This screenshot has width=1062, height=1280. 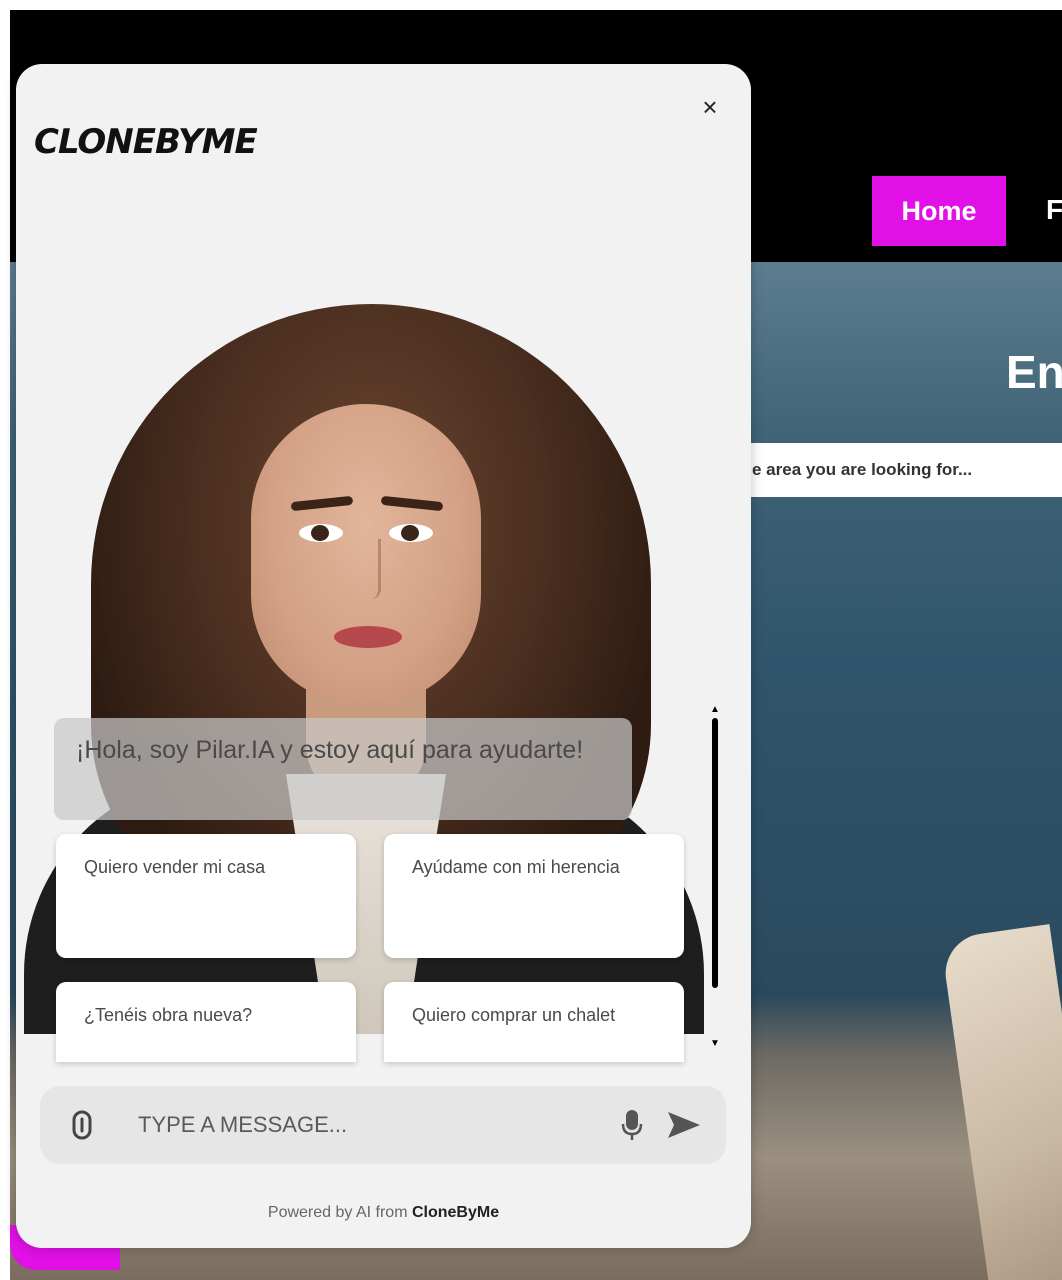 I want to click on suggestions-scrollbar: ▲ ▼, so click(x=715, y=876).